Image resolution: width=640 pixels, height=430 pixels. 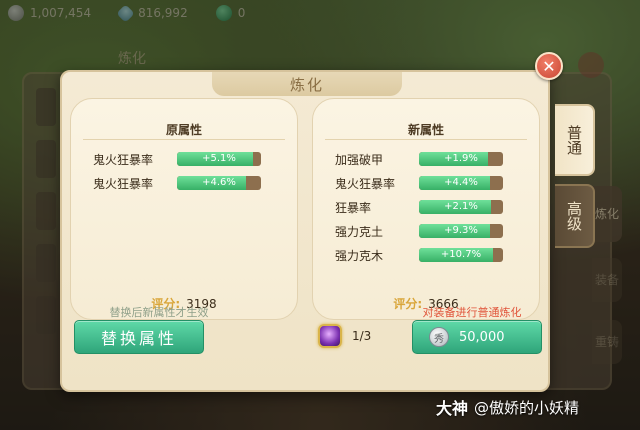 I want to click on watermark: 大神 @傲娇的小妖精, so click(x=507, y=407).